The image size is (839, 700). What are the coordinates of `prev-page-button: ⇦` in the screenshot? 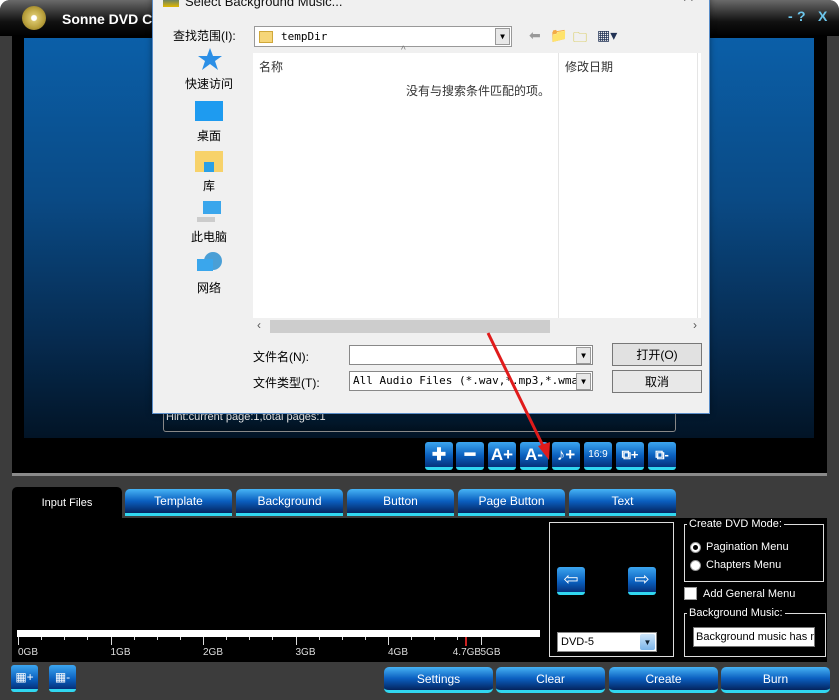 It's located at (571, 581).